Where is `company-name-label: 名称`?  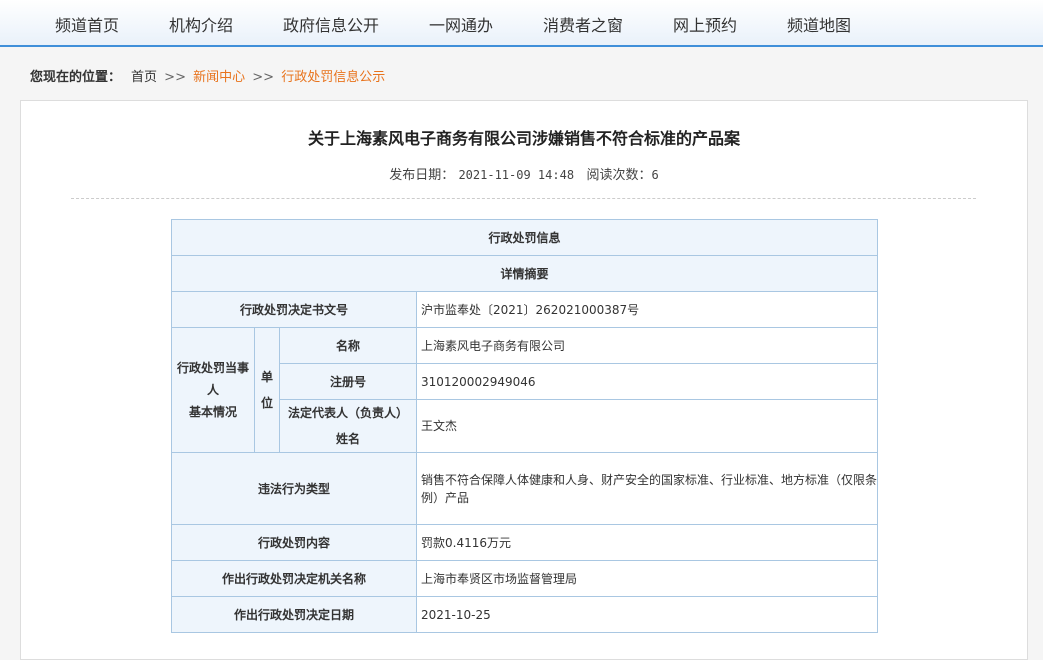 company-name-label: 名称 is located at coordinates (348, 345).